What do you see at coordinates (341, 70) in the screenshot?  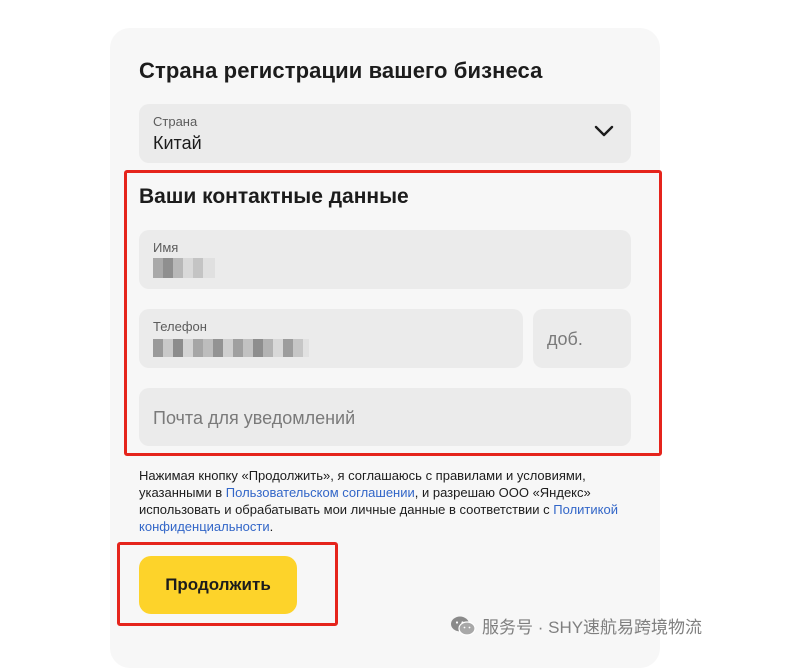 I see `page-title: Страна регистрации вашего бизнеса` at bounding box center [341, 70].